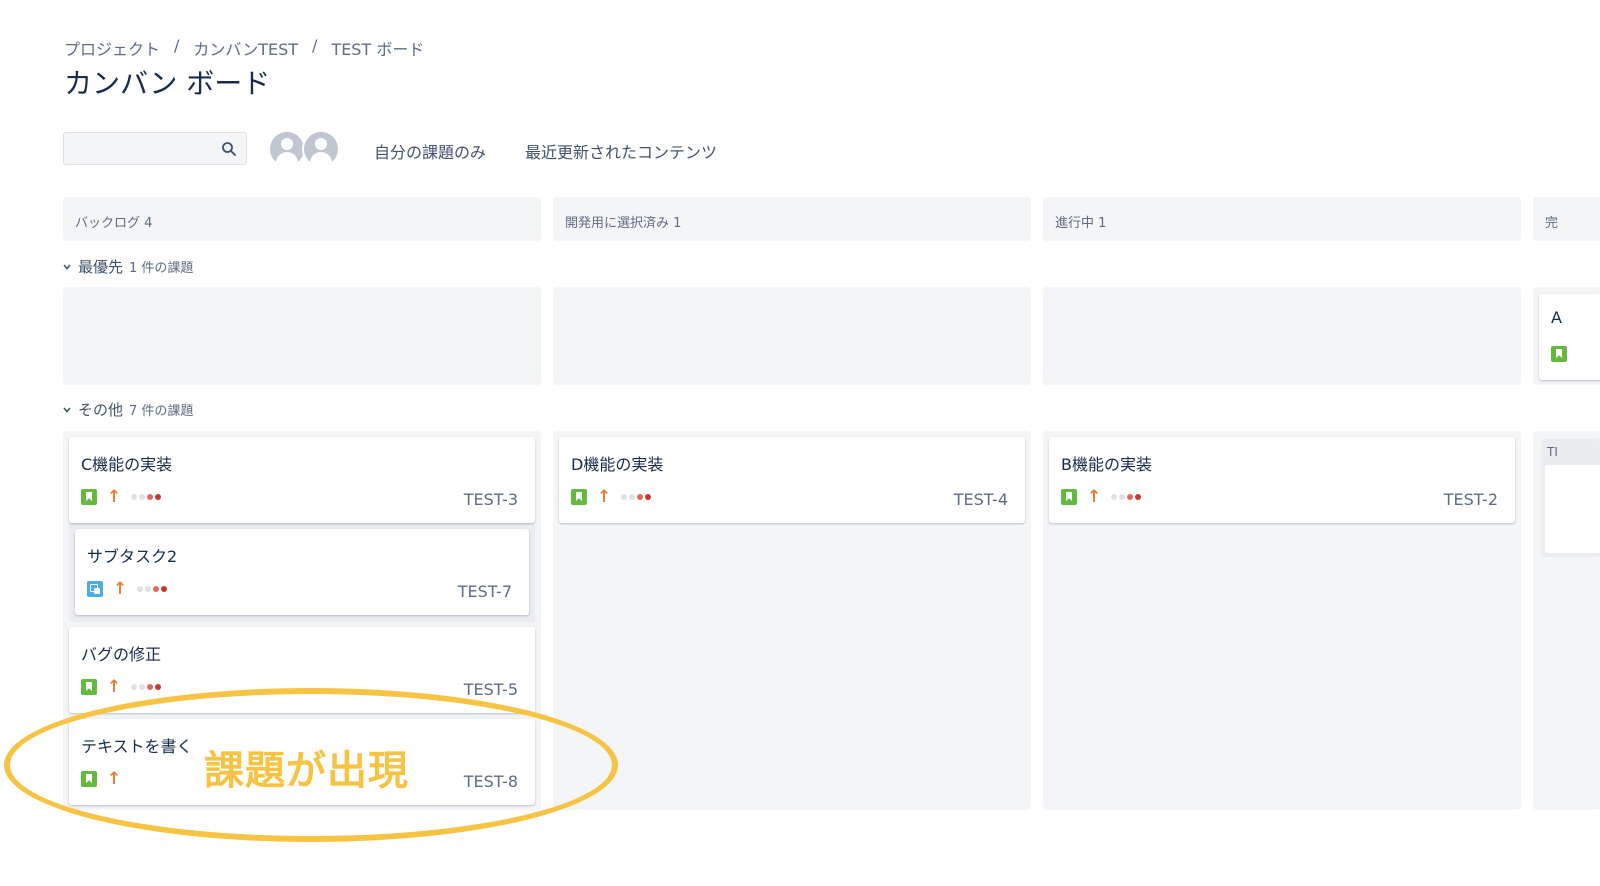 The width and height of the screenshot is (1600, 886). I want to click on parent-key-partial: TI, so click(1552, 452).